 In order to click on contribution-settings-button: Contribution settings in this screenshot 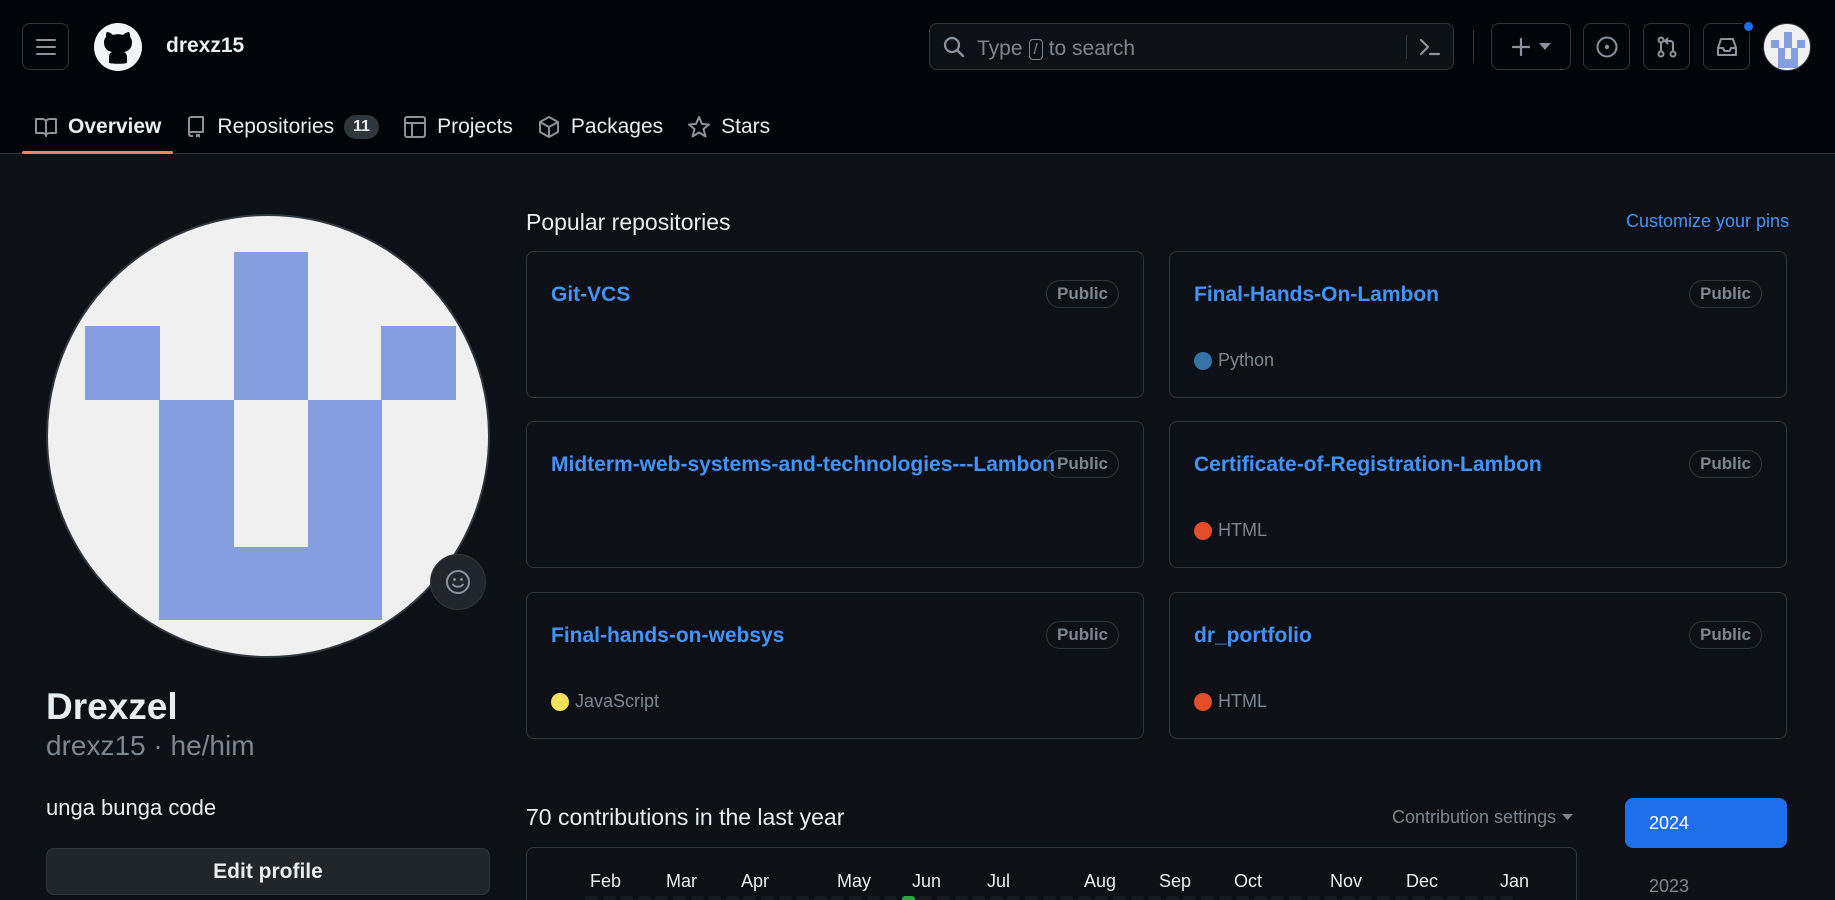, I will do `click(1483, 817)`.